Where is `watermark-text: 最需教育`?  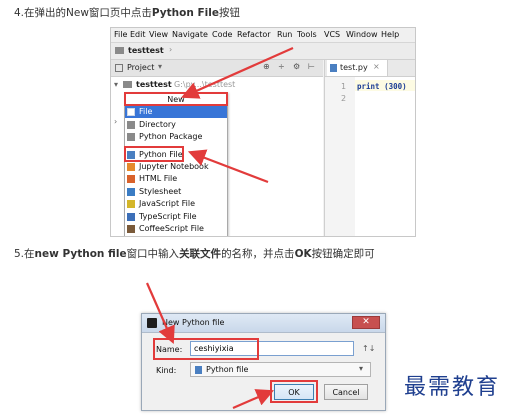 watermark-text: 最需教育 is located at coordinates (452, 387).